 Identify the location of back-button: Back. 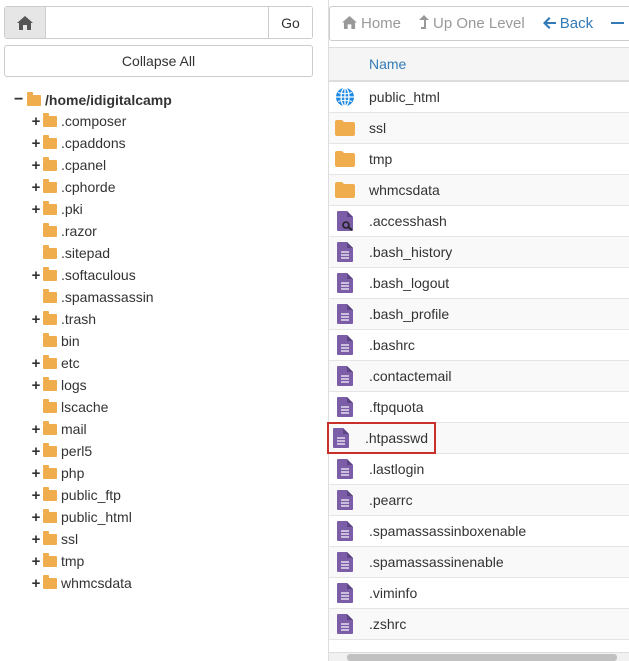
(567, 23).